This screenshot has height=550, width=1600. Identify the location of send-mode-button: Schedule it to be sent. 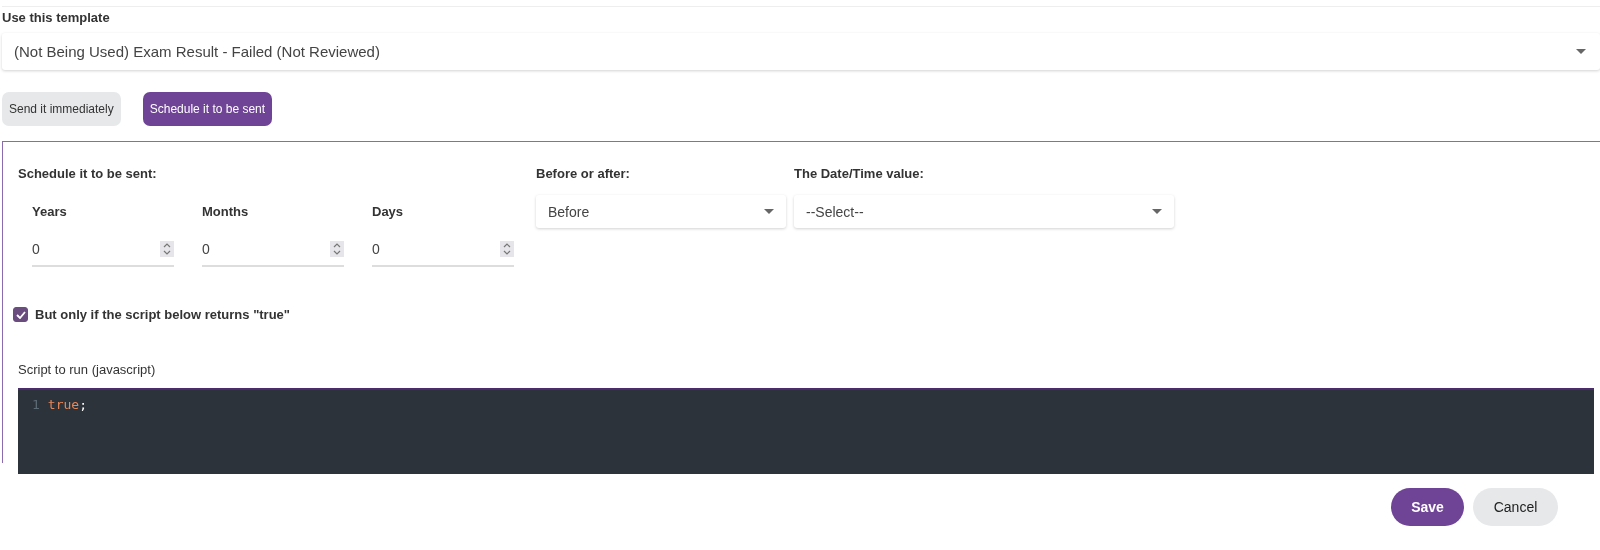
(207, 109).